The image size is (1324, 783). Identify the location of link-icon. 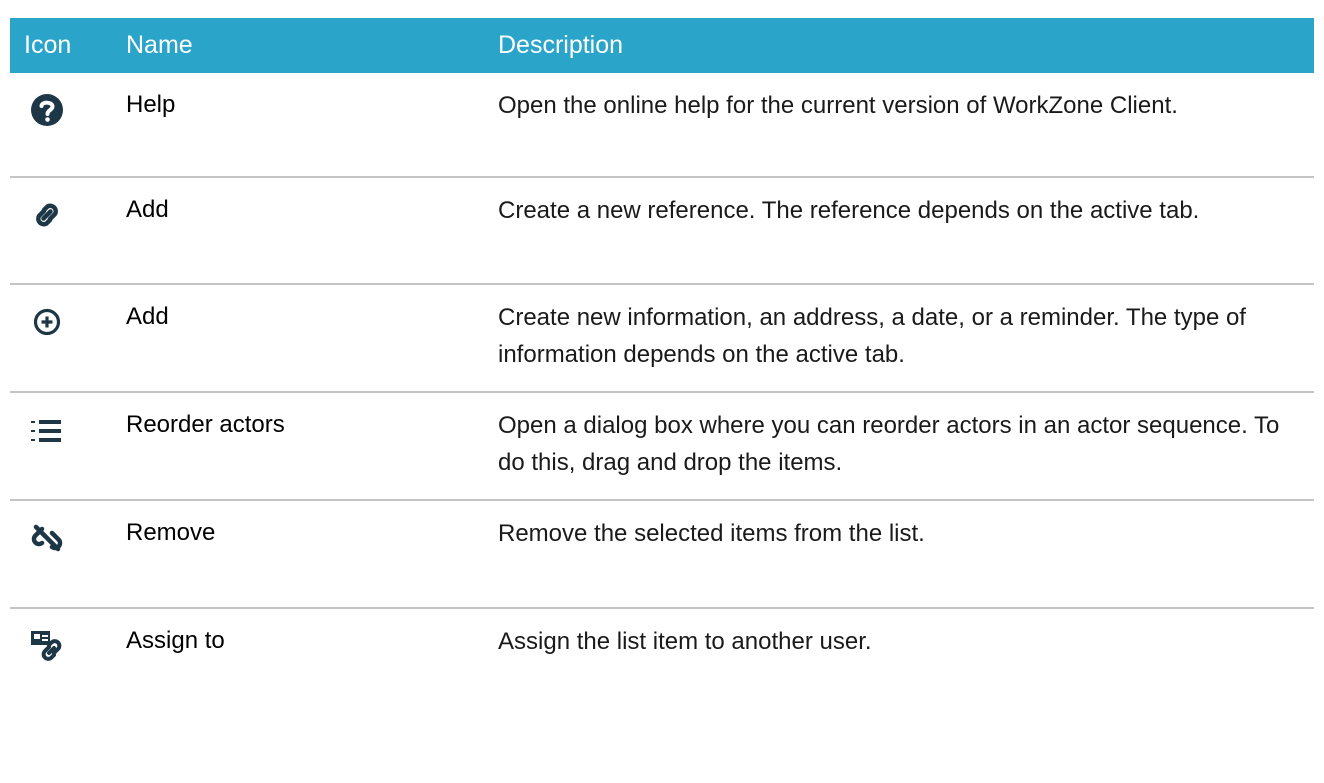
(47, 215).